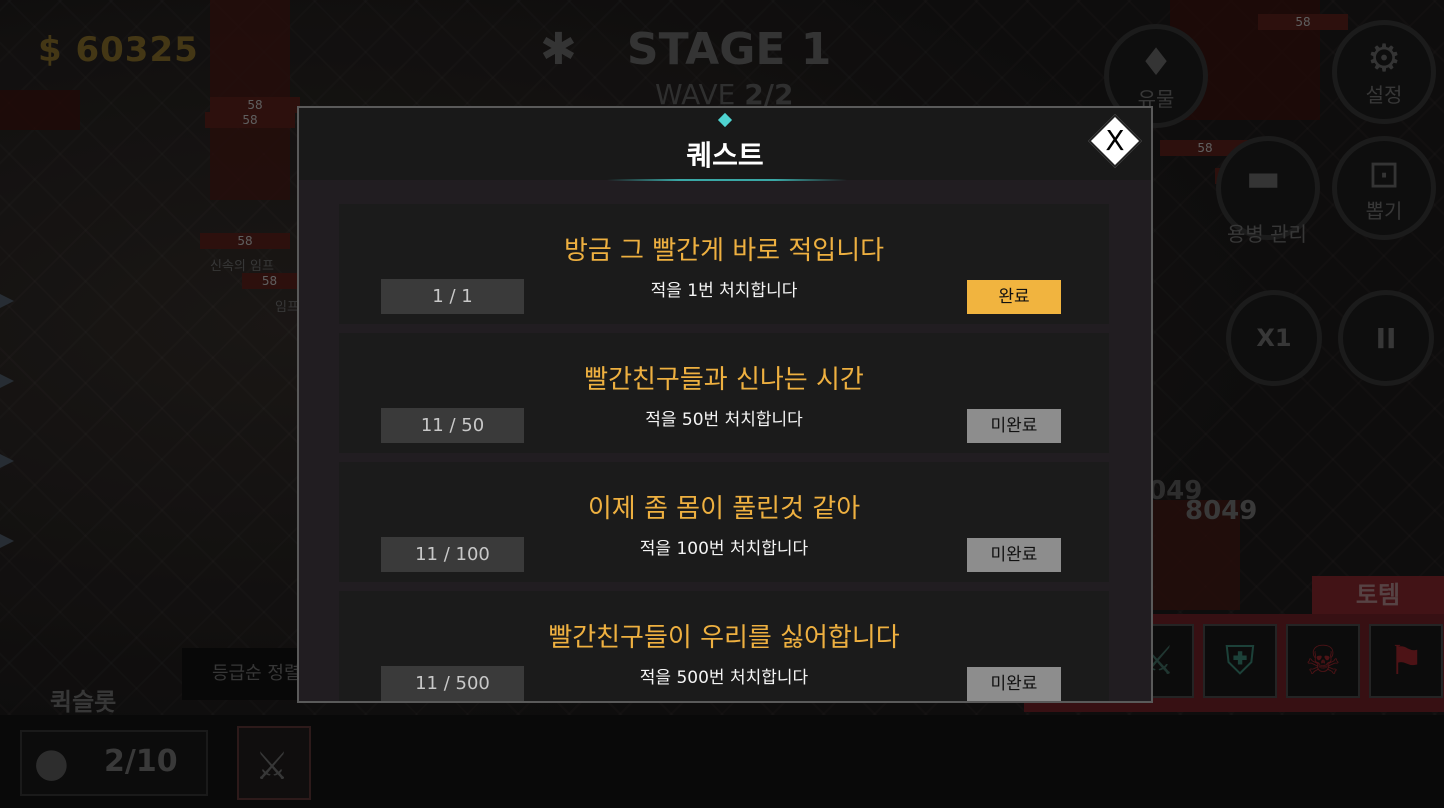 The width and height of the screenshot is (1444, 808). I want to click on close-icon: X, so click(1115, 140).